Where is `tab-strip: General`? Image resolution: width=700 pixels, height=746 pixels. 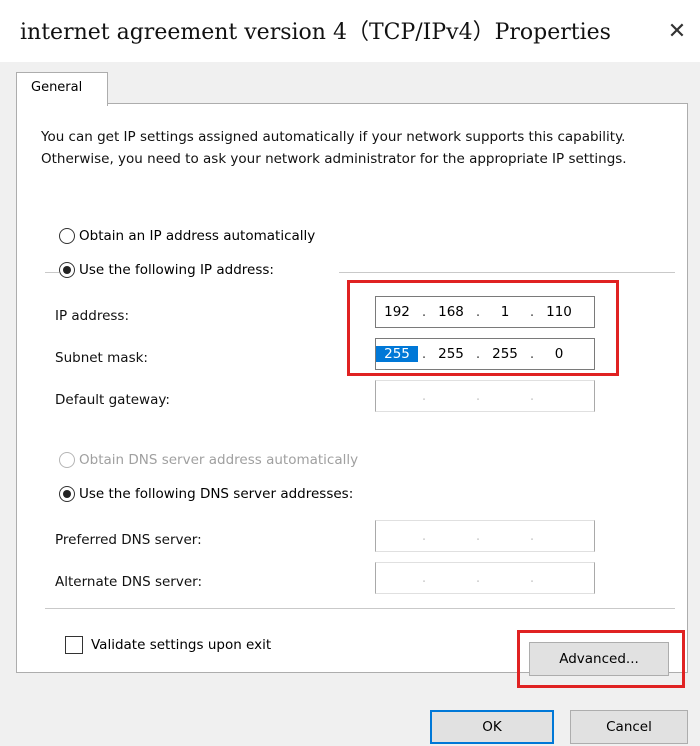
tab-strip: General is located at coordinates (350, 84).